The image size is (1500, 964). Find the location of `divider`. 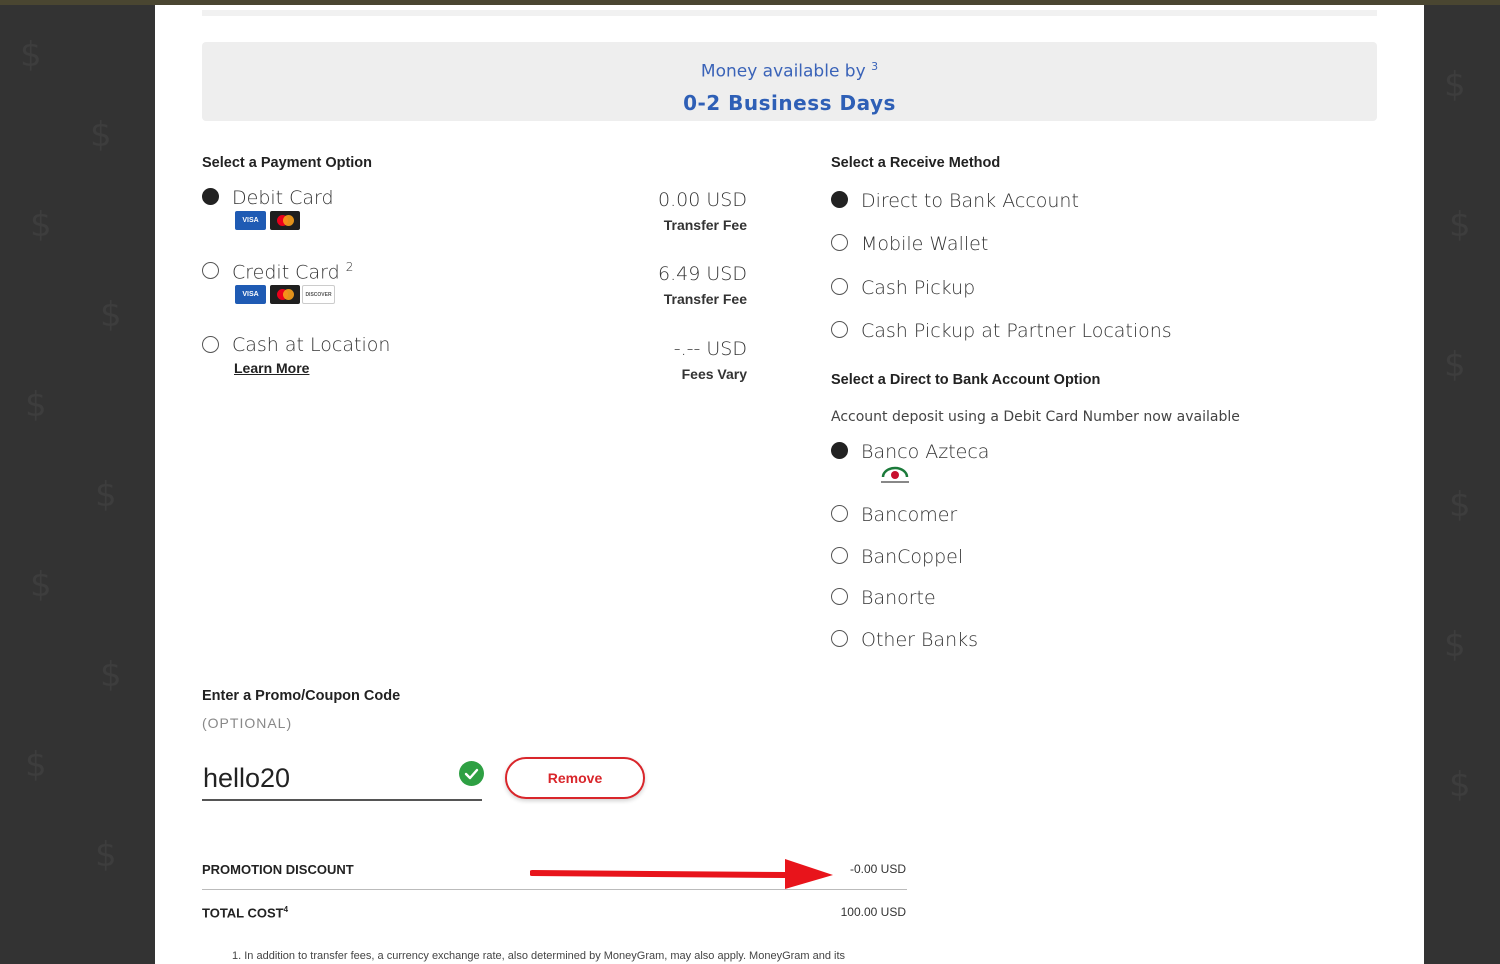

divider is located at coordinates (789, 13).